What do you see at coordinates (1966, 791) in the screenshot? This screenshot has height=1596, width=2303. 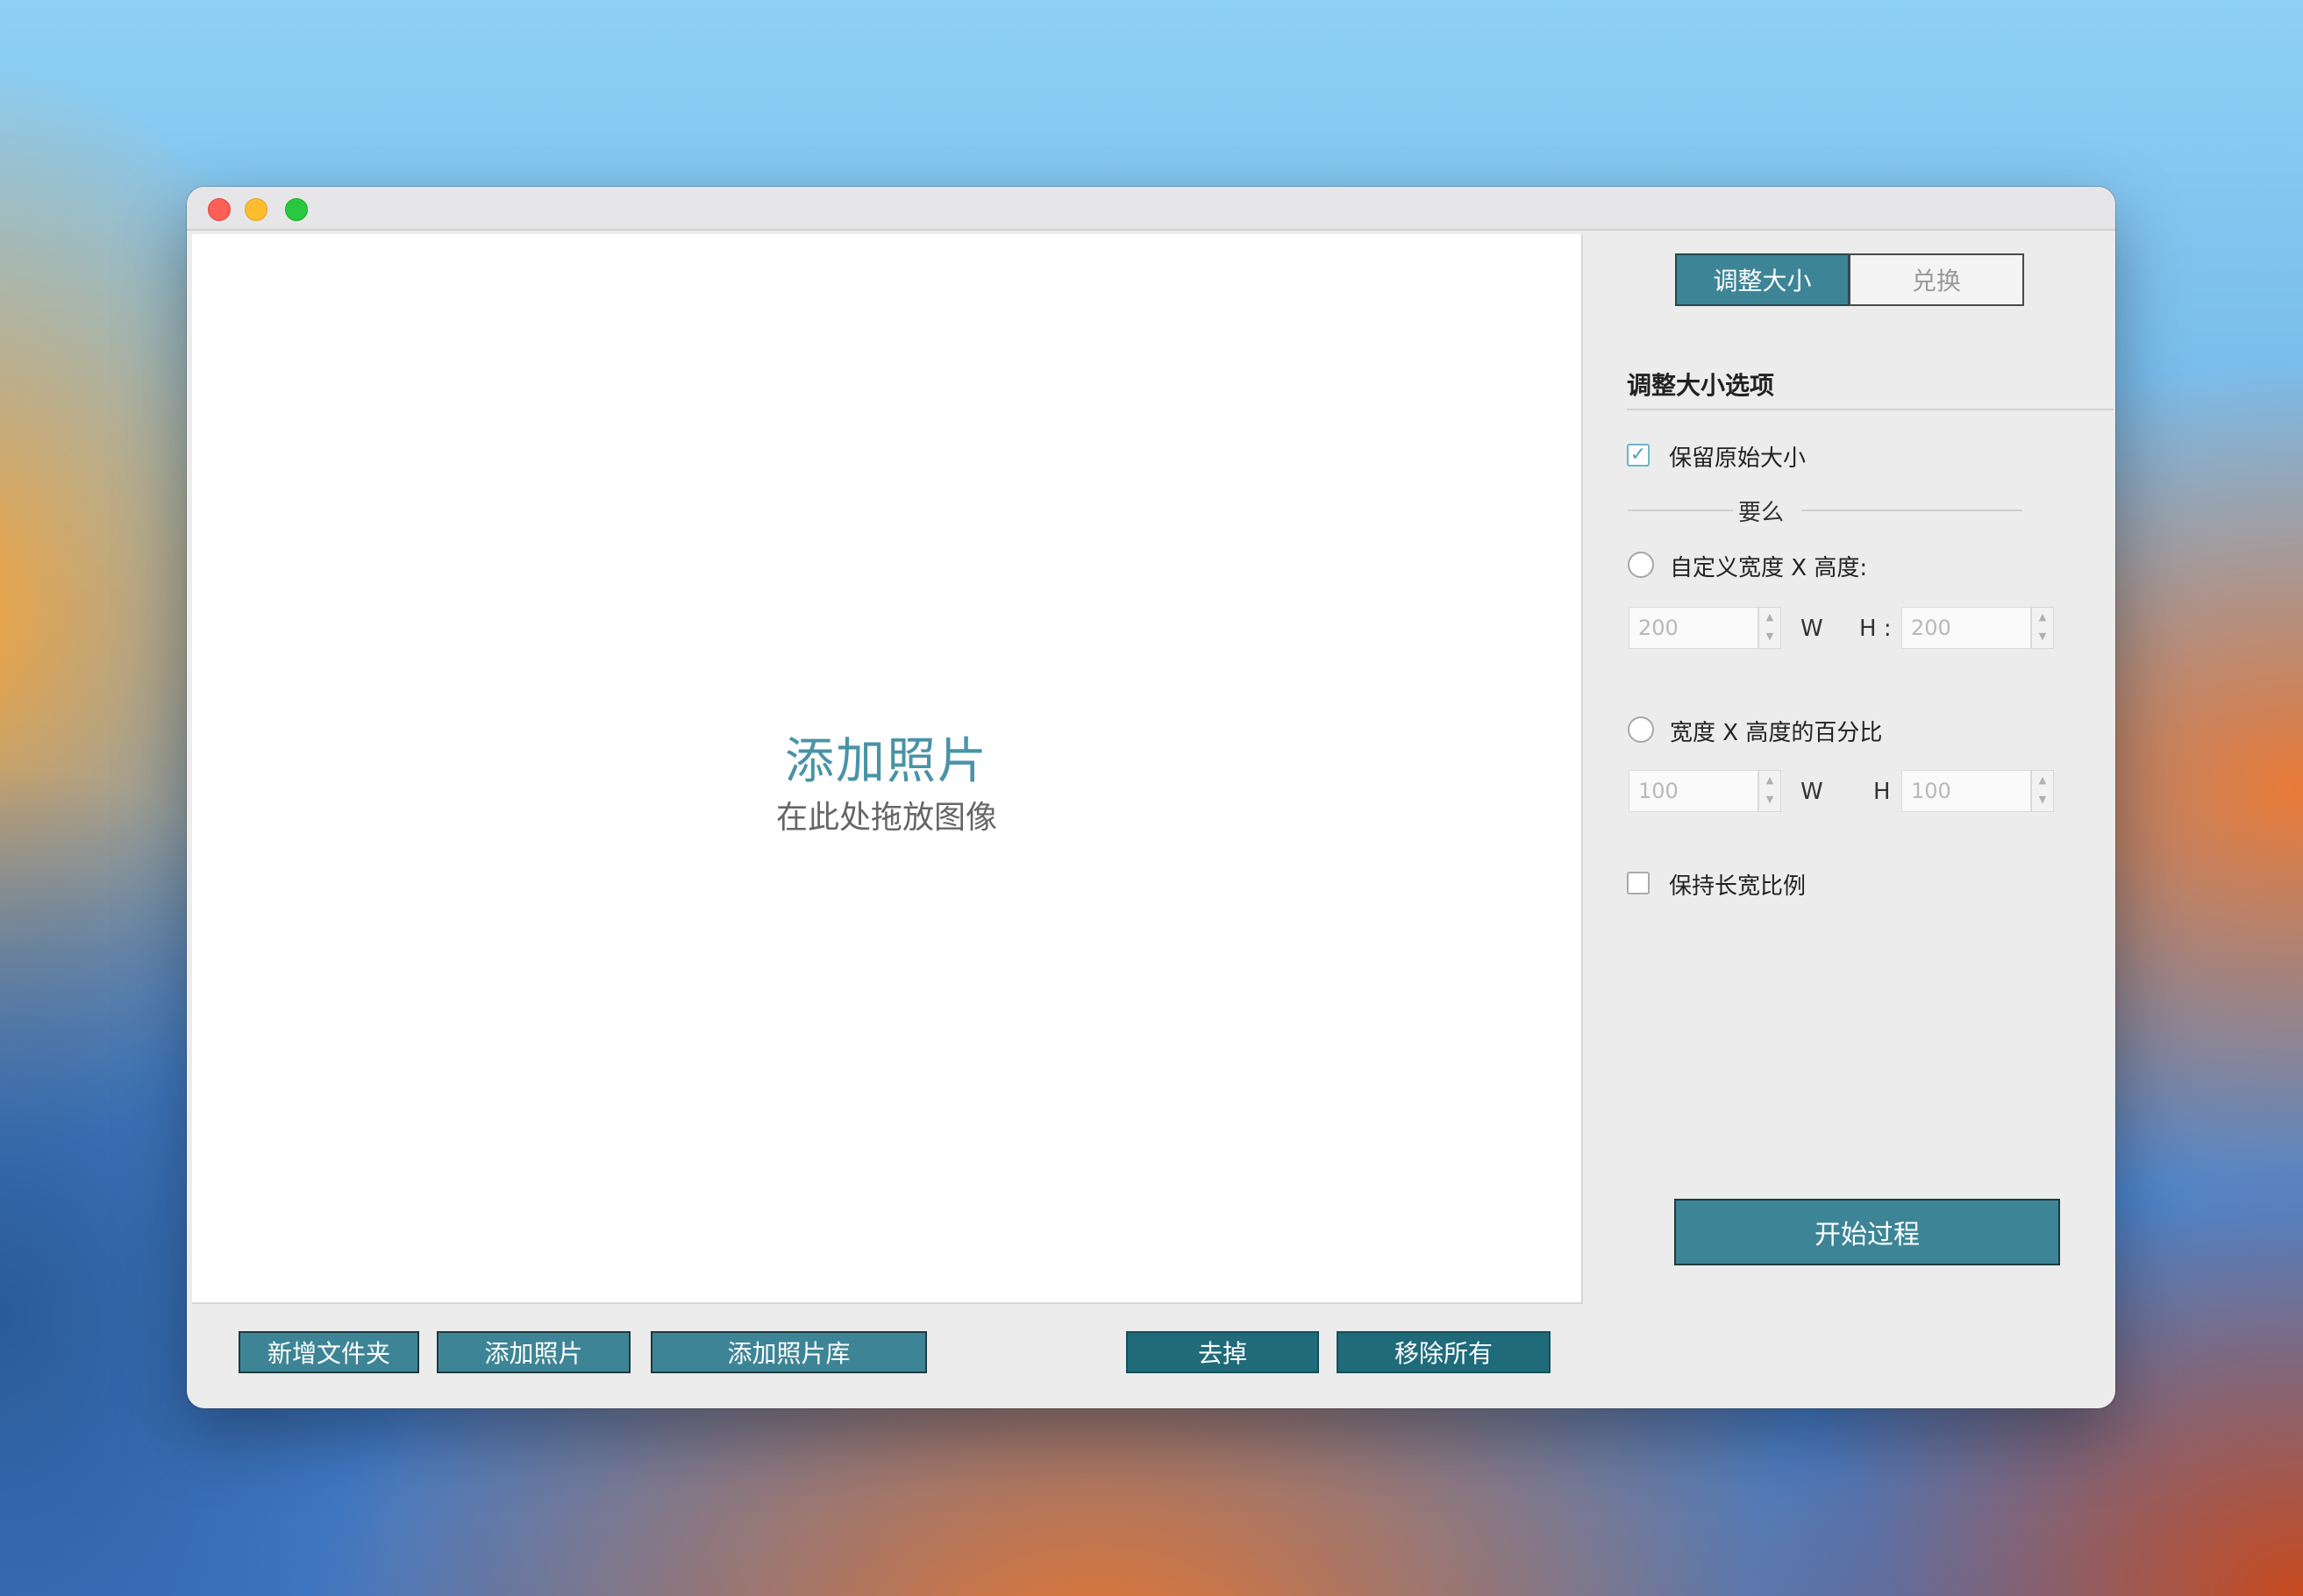 I see `percent-height-input: 100` at bounding box center [1966, 791].